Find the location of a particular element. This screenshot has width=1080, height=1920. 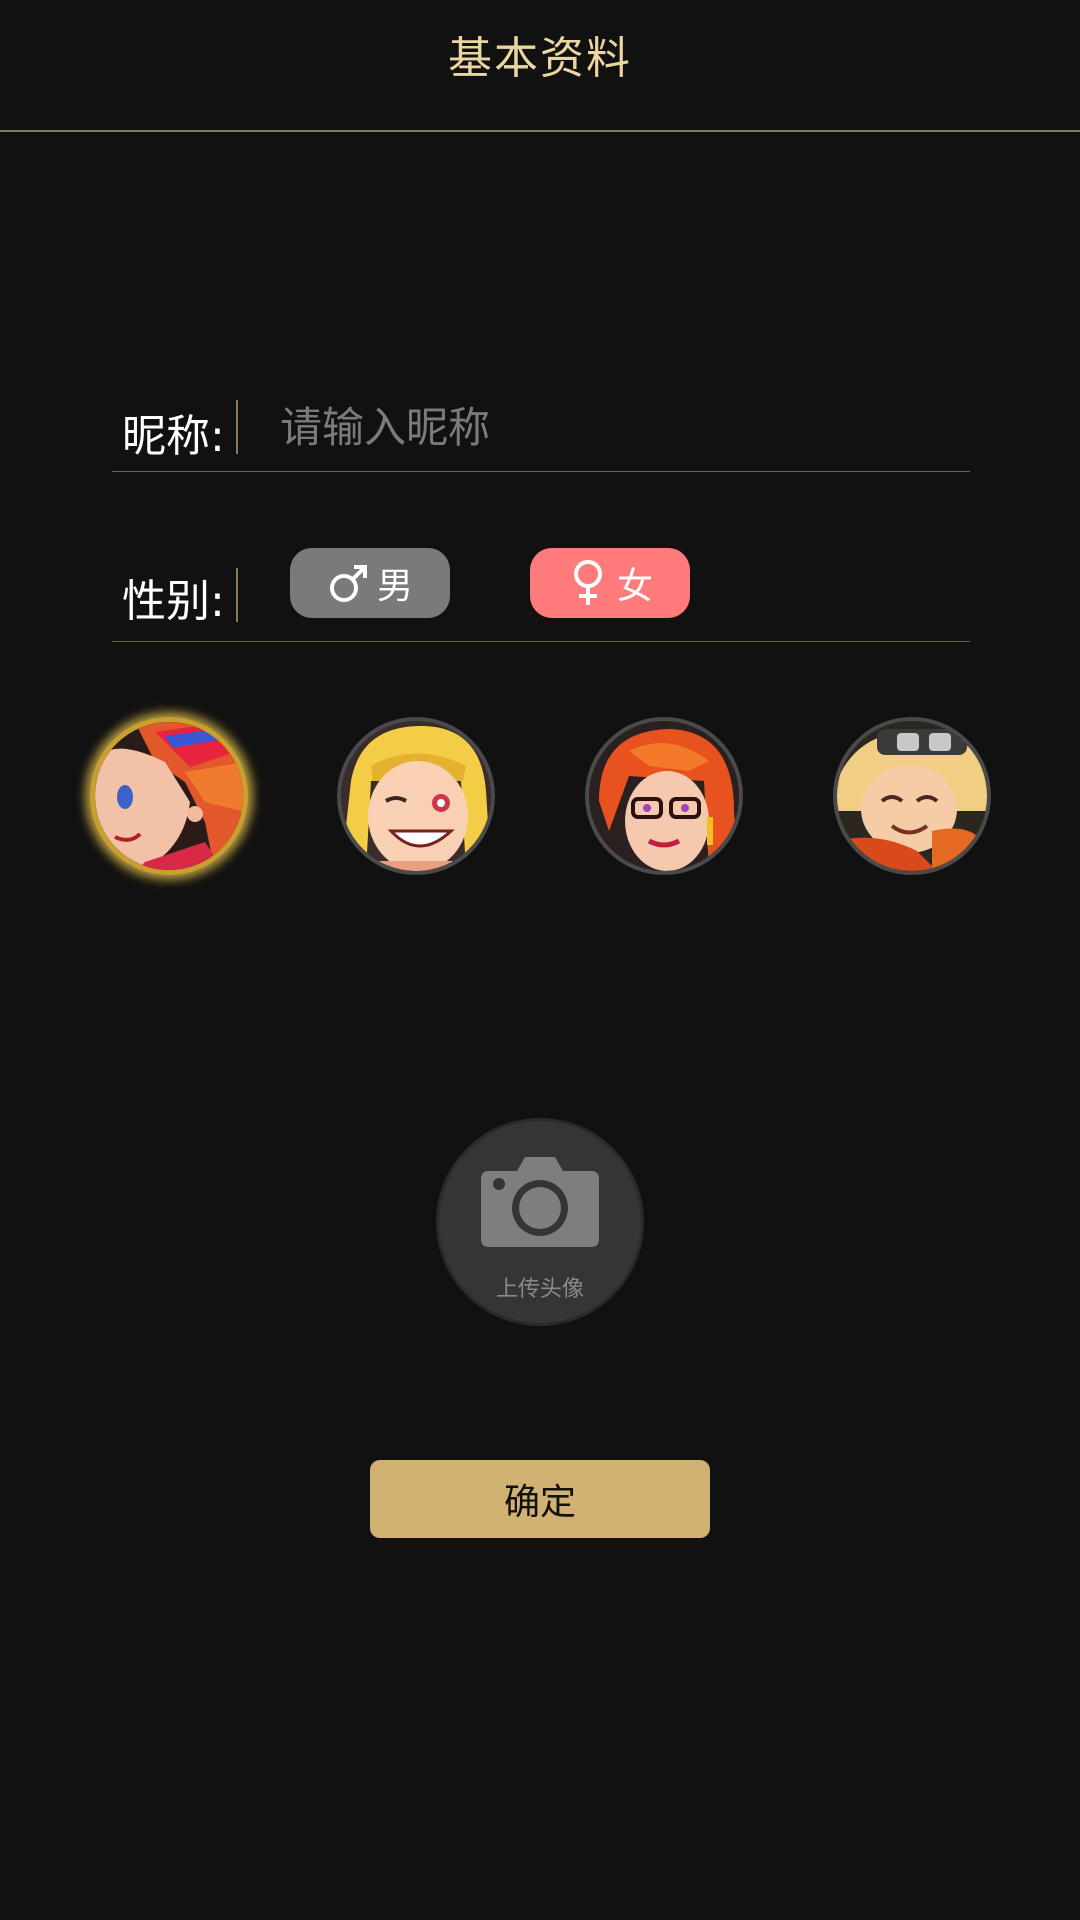

nickname-divider is located at coordinates (237, 427).